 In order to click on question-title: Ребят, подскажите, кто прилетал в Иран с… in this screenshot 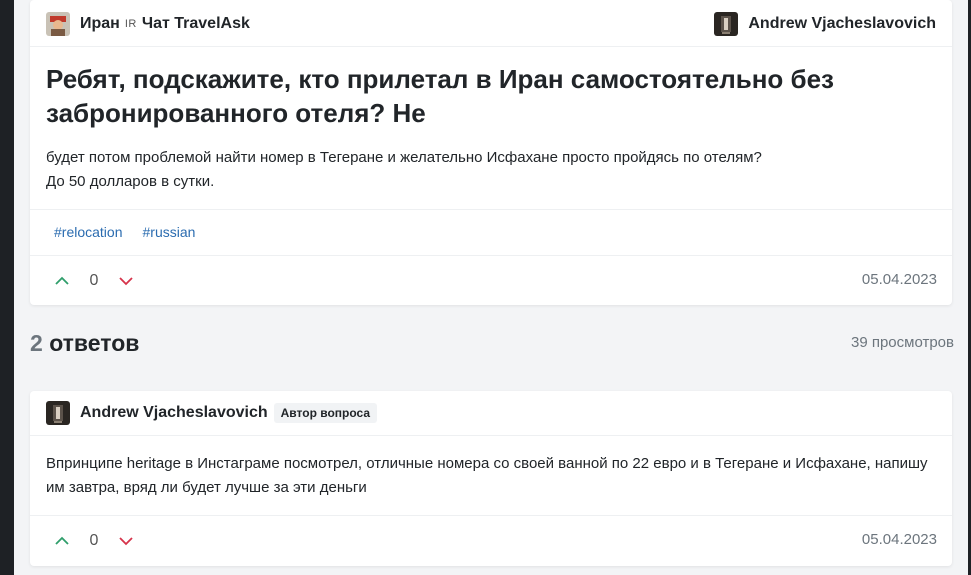, I will do `click(440, 96)`.